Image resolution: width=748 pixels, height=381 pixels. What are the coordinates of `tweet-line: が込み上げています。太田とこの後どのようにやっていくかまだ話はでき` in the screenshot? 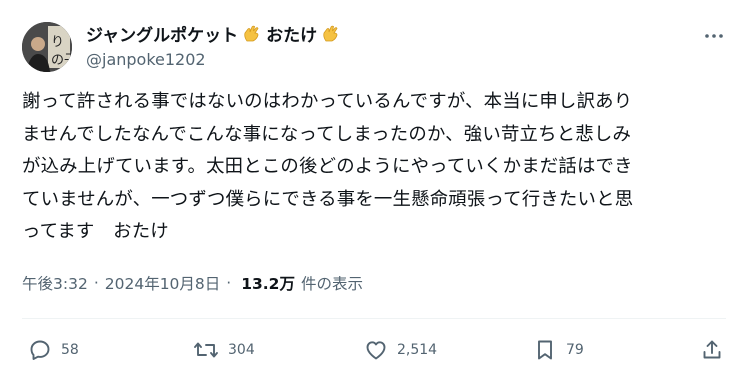 It's located at (327, 166).